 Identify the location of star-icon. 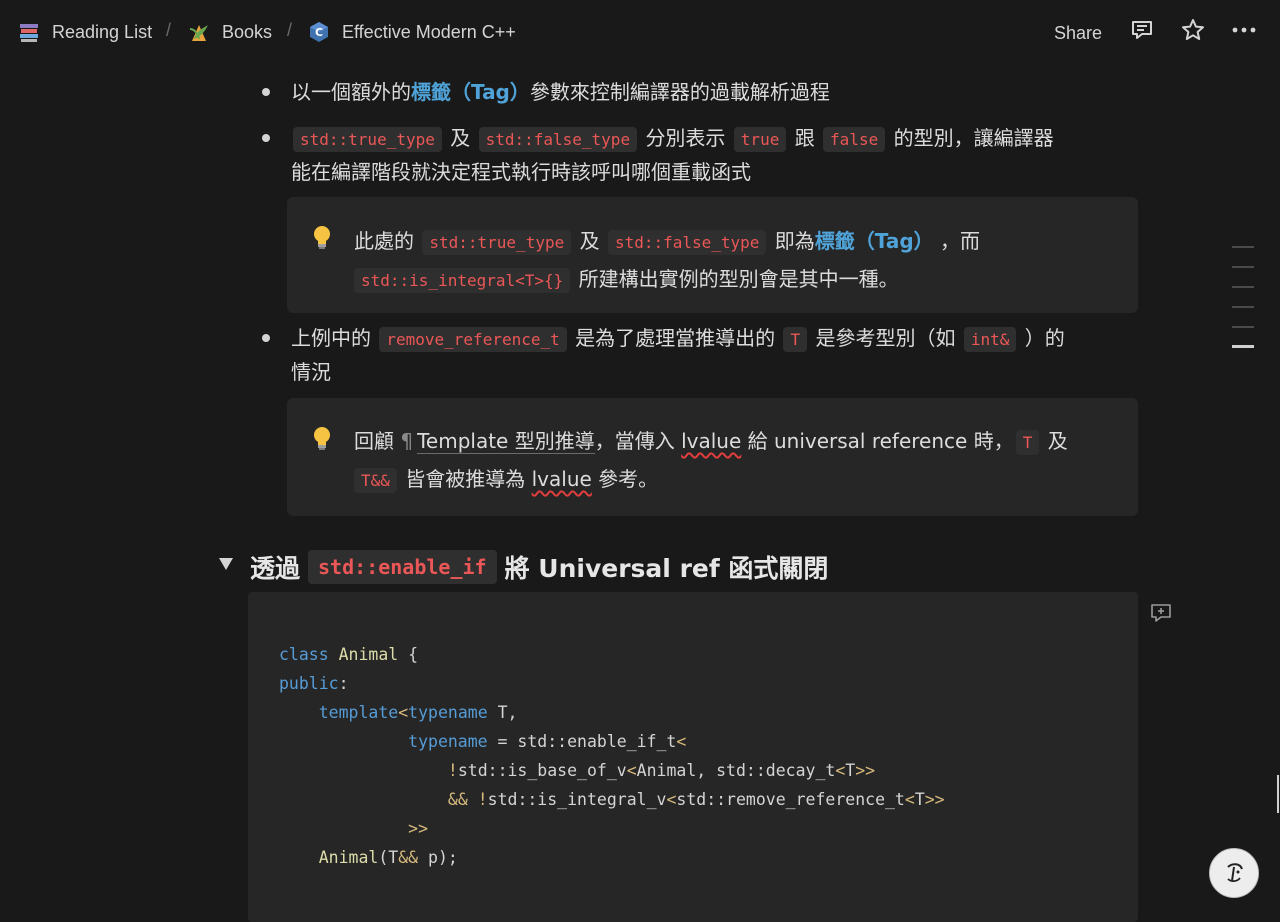
(1193, 30).